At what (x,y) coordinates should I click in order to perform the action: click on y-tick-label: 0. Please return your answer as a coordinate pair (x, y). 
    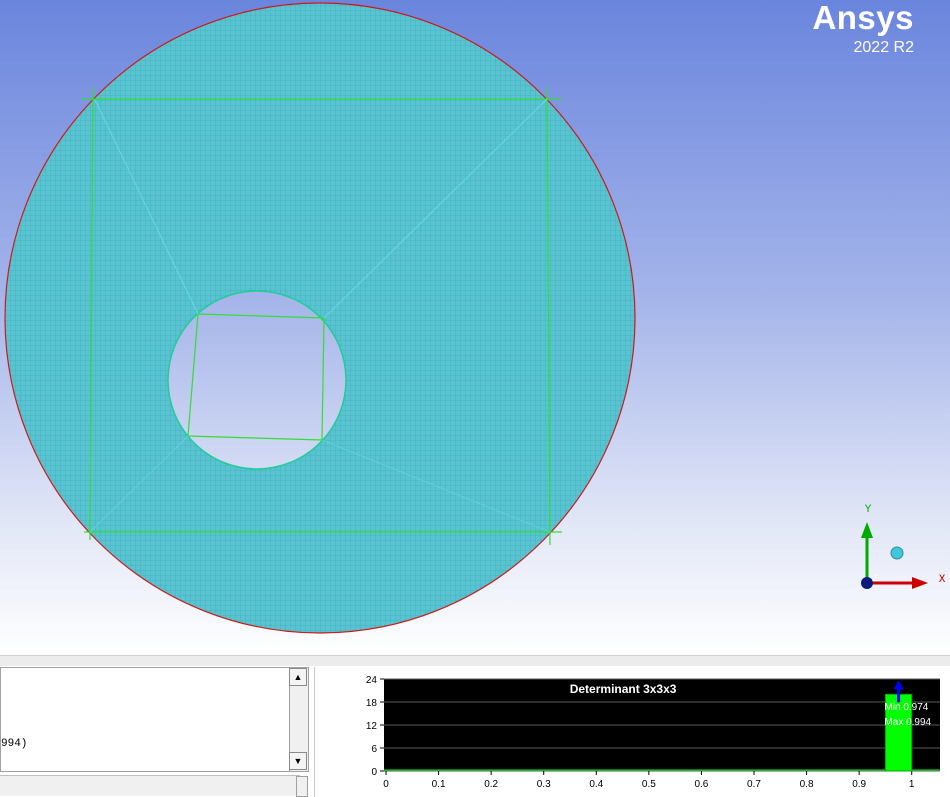
    Looking at the image, I should click on (374, 772).